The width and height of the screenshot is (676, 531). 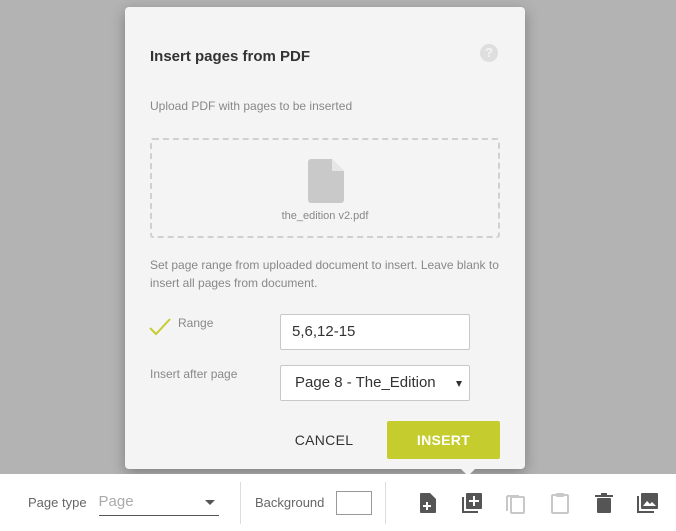 What do you see at coordinates (326, 181) in the screenshot?
I see `document-icon` at bounding box center [326, 181].